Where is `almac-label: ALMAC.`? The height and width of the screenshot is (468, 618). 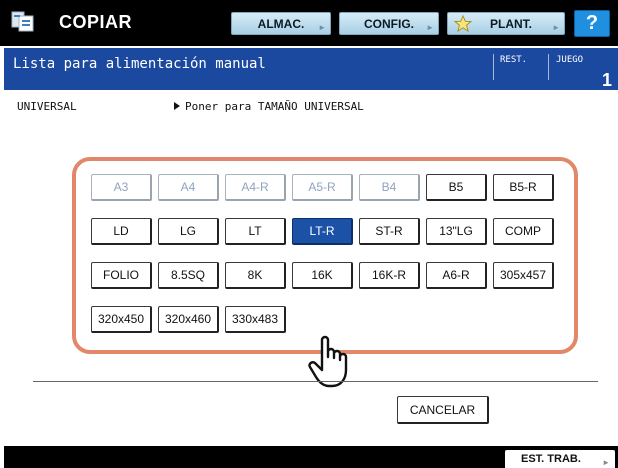
almac-label: ALMAC. is located at coordinates (281, 23).